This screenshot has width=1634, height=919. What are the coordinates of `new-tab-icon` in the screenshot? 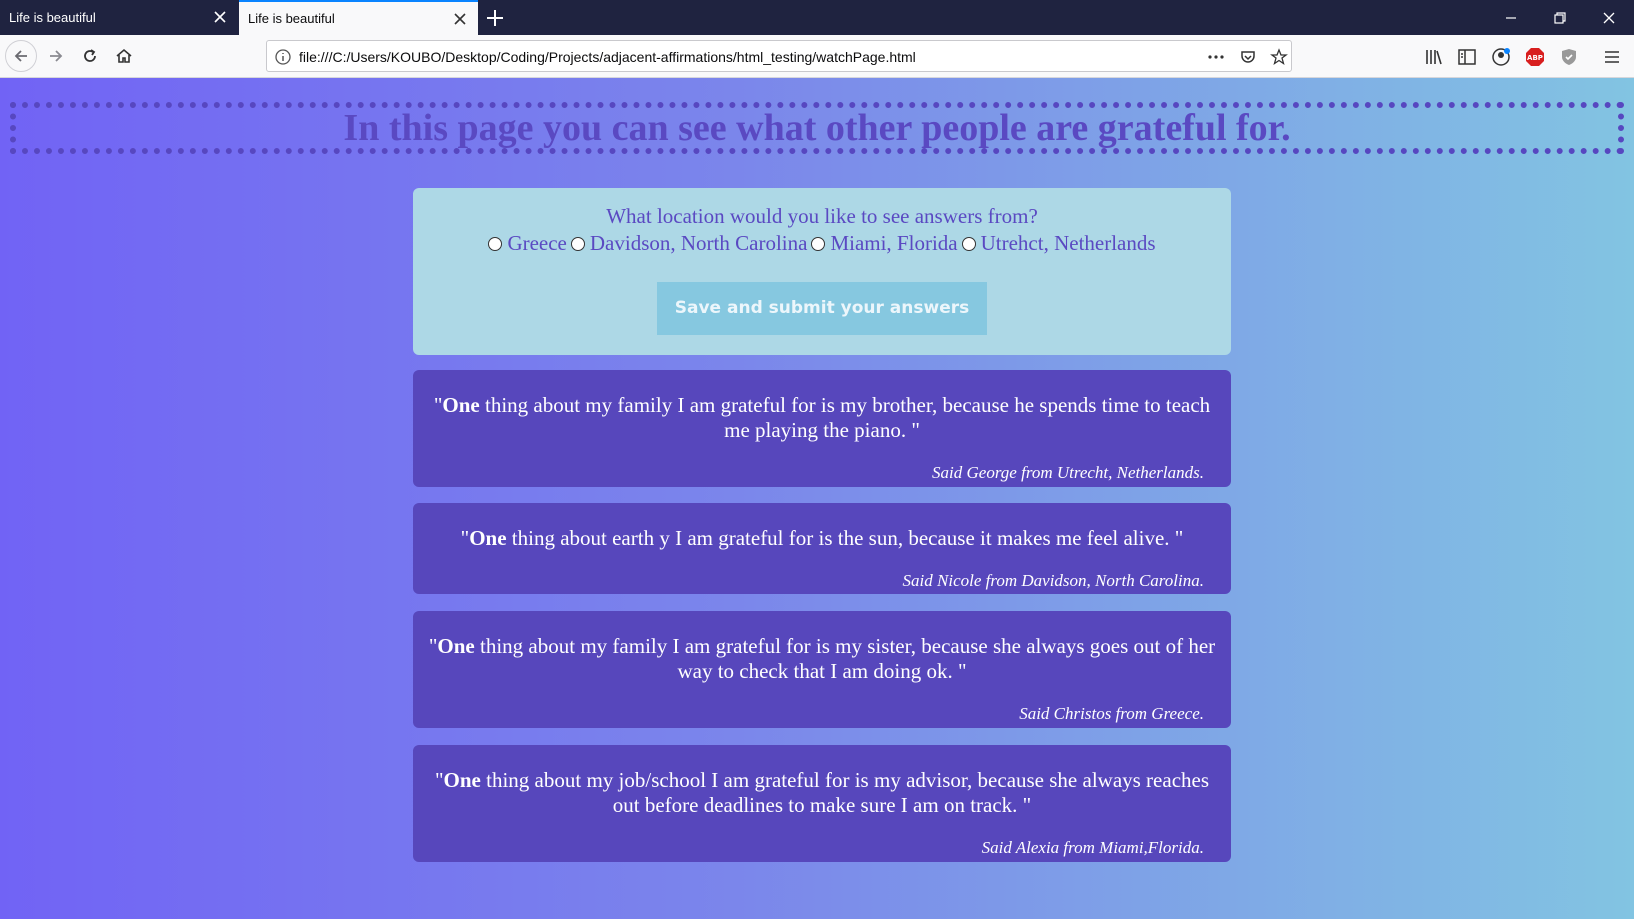 It's located at (495, 18).